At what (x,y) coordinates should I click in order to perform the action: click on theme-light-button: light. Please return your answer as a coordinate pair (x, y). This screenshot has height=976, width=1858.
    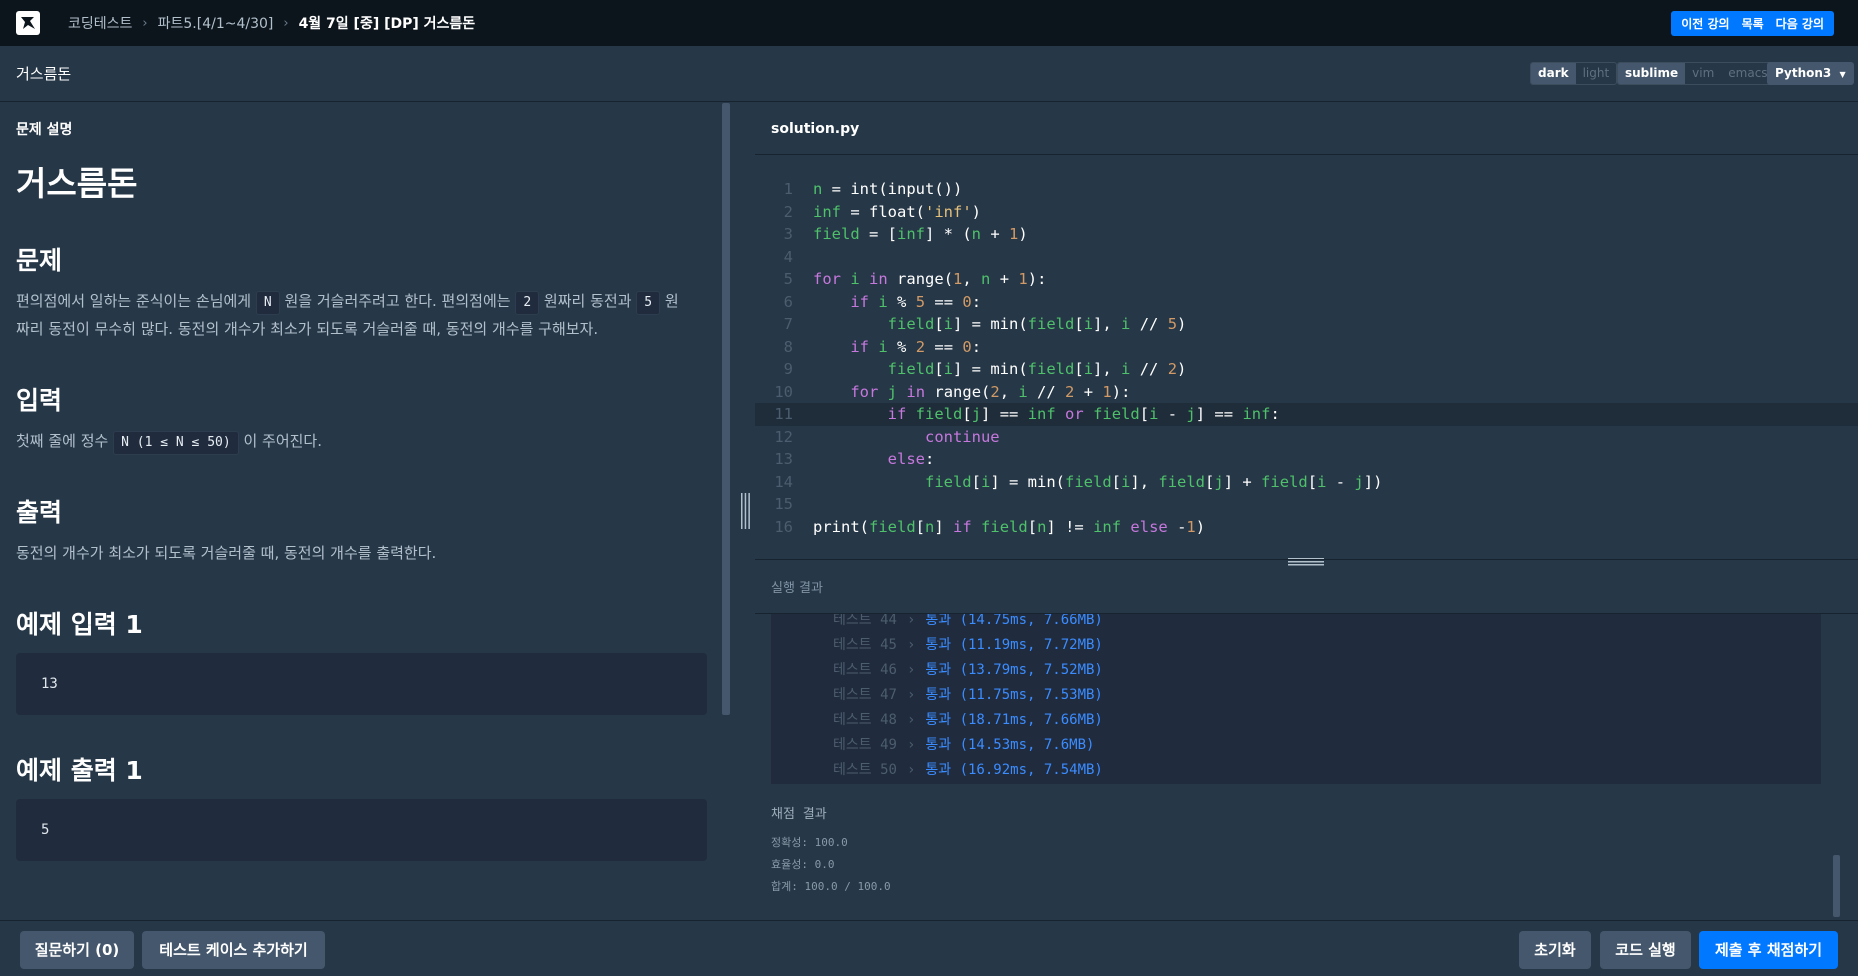
    Looking at the image, I should click on (1596, 73).